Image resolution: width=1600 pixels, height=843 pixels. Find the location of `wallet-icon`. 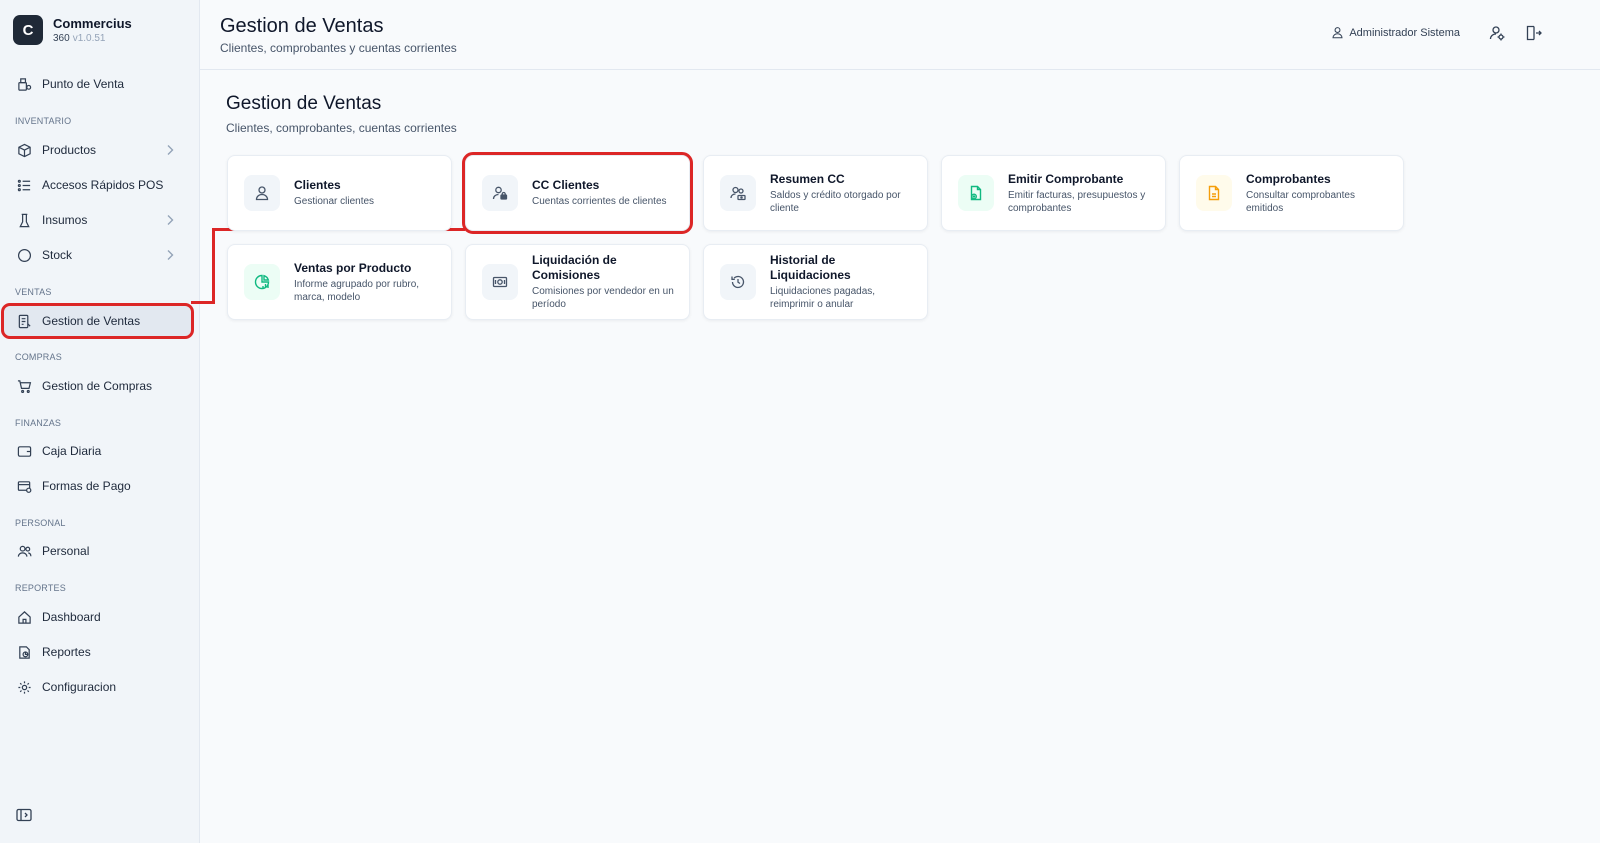

wallet-icon is located at coordinates (24, 451).